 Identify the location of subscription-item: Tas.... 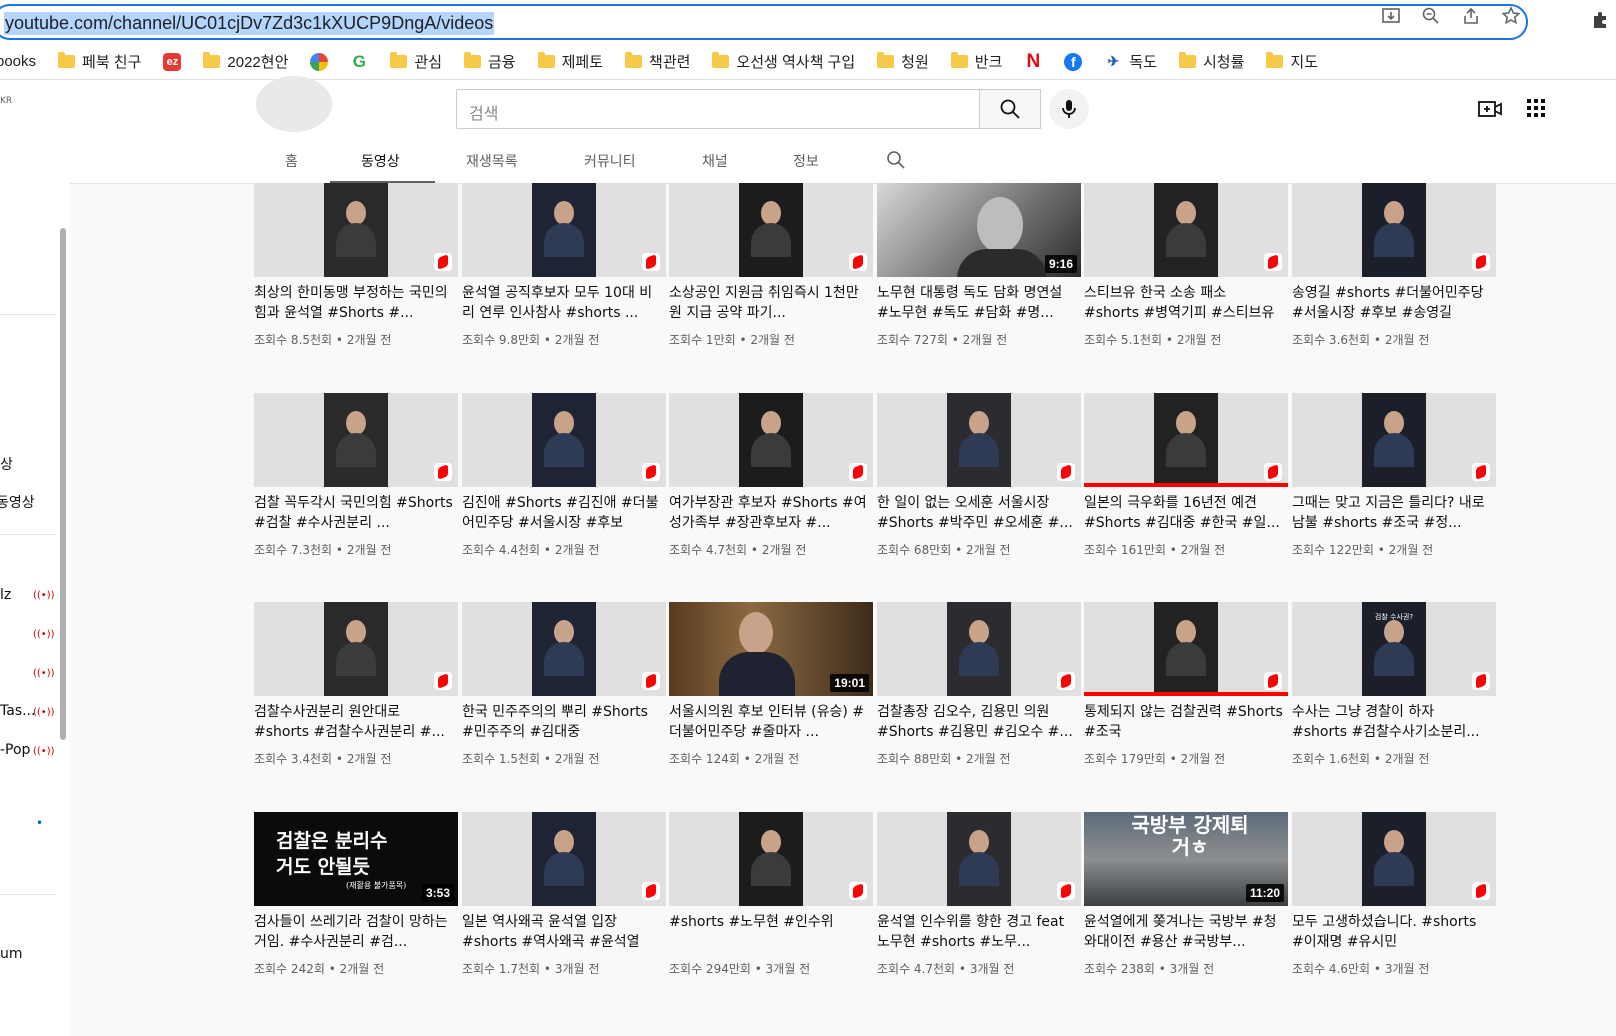
(17, 711).